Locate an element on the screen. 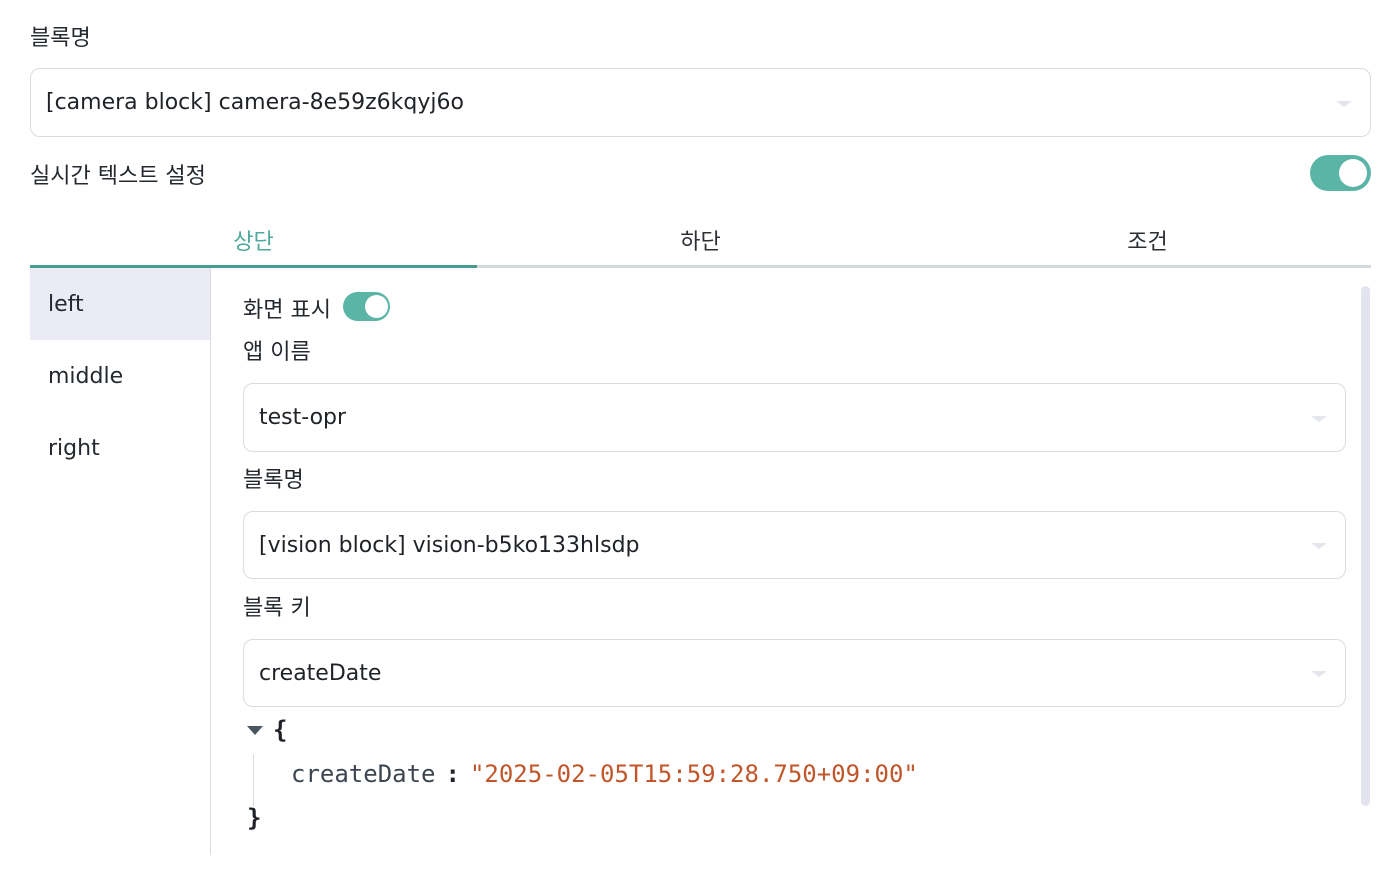  display-toggle is located at coordinates (366, 306).